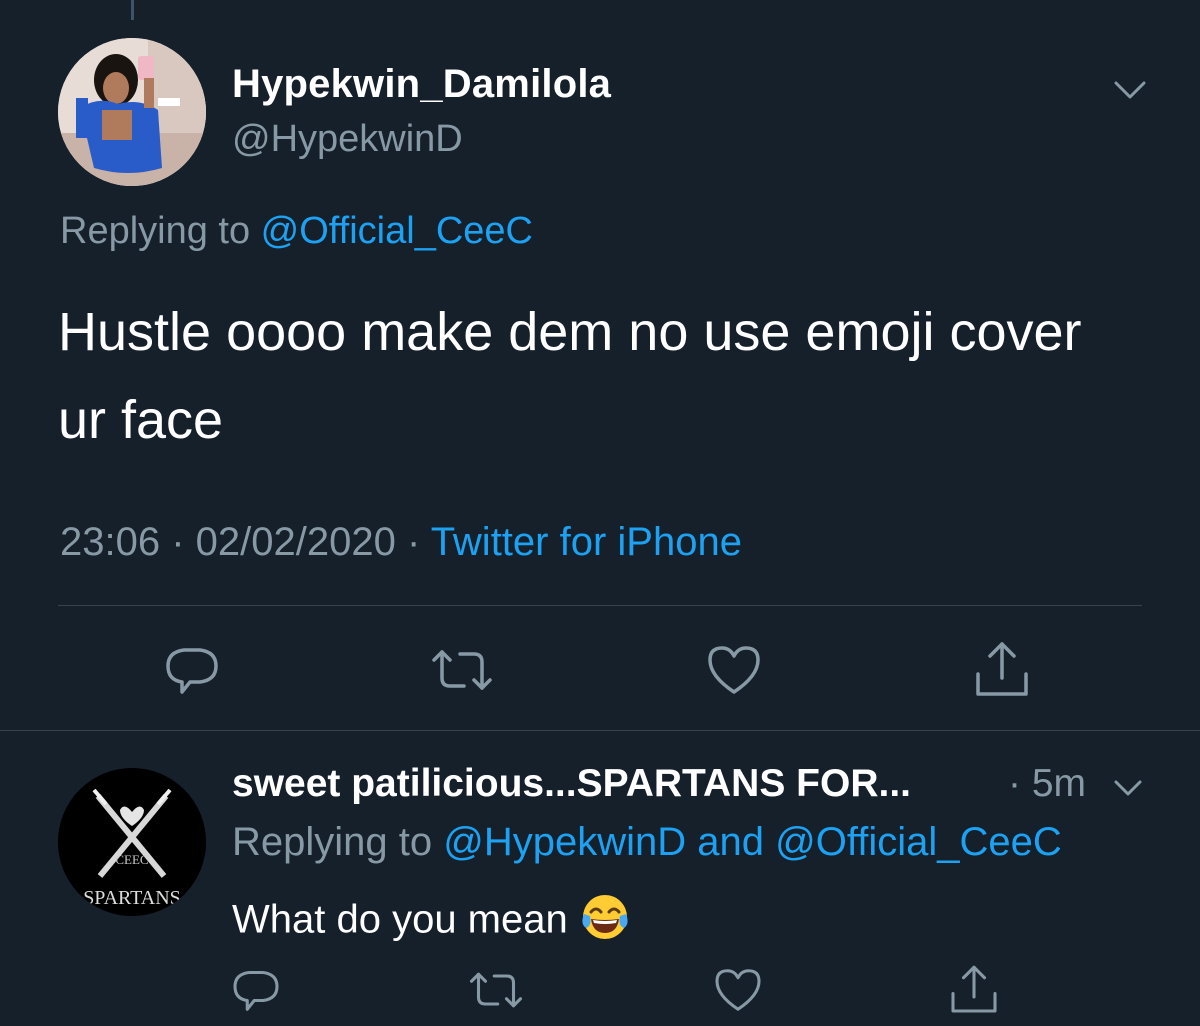 The height and width of the screenshot is (1026, 1200). Describe the element at coordinates (586, 542) in the screenshot. I see `tweet-source: Twitter for iPhone` at that location.